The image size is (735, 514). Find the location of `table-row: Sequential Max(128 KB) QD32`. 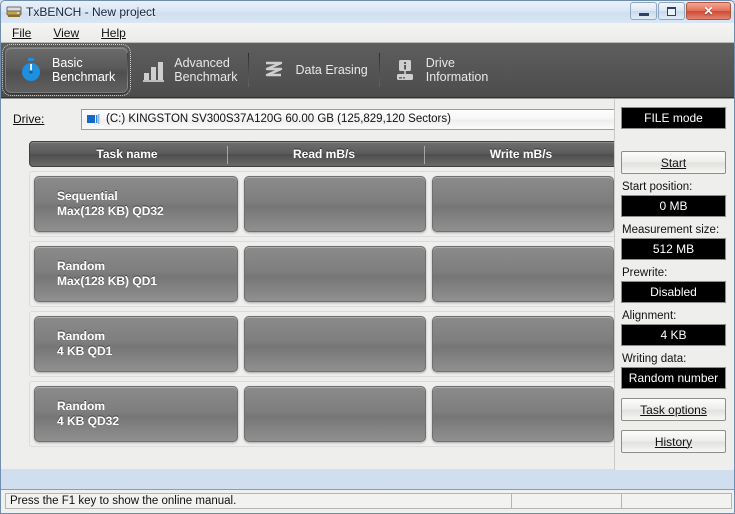

table-row: Sequential Max(128 KB) QD32 is located at coordinates (324, 204).